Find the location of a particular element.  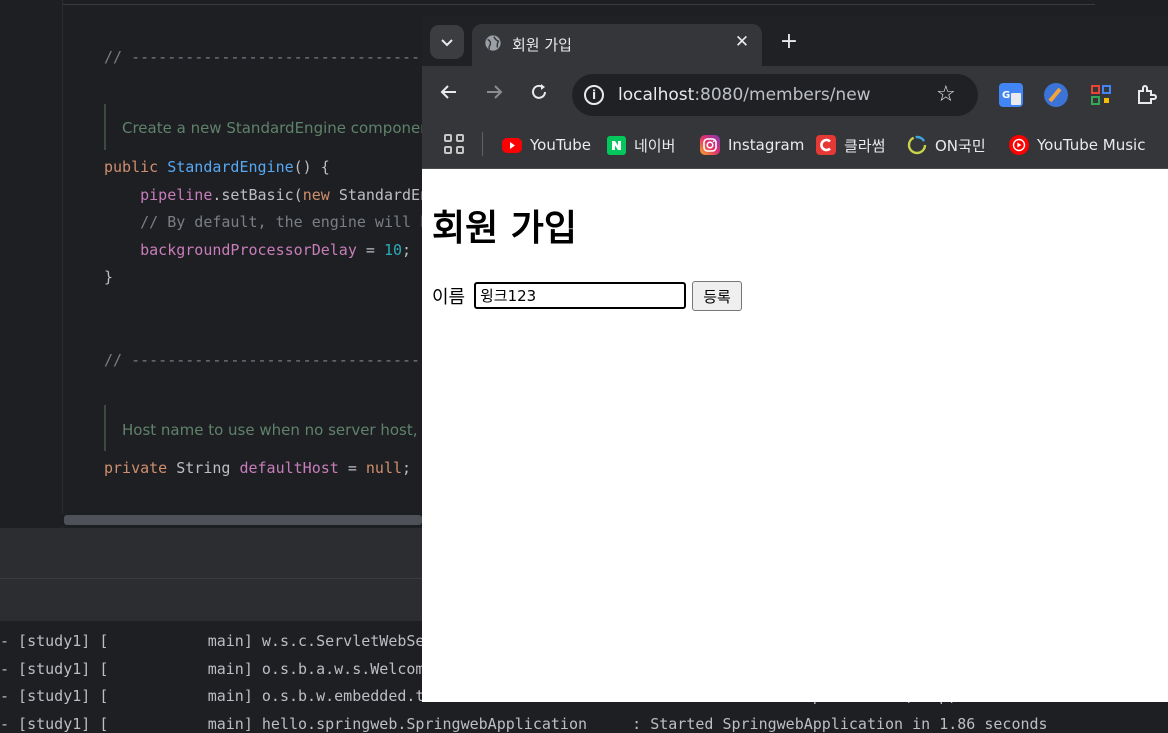

bookmarks-bar: YouTube 네이버 Instagram 클라썸 ON국민 YouTube M is located at coordinates (795, 146).